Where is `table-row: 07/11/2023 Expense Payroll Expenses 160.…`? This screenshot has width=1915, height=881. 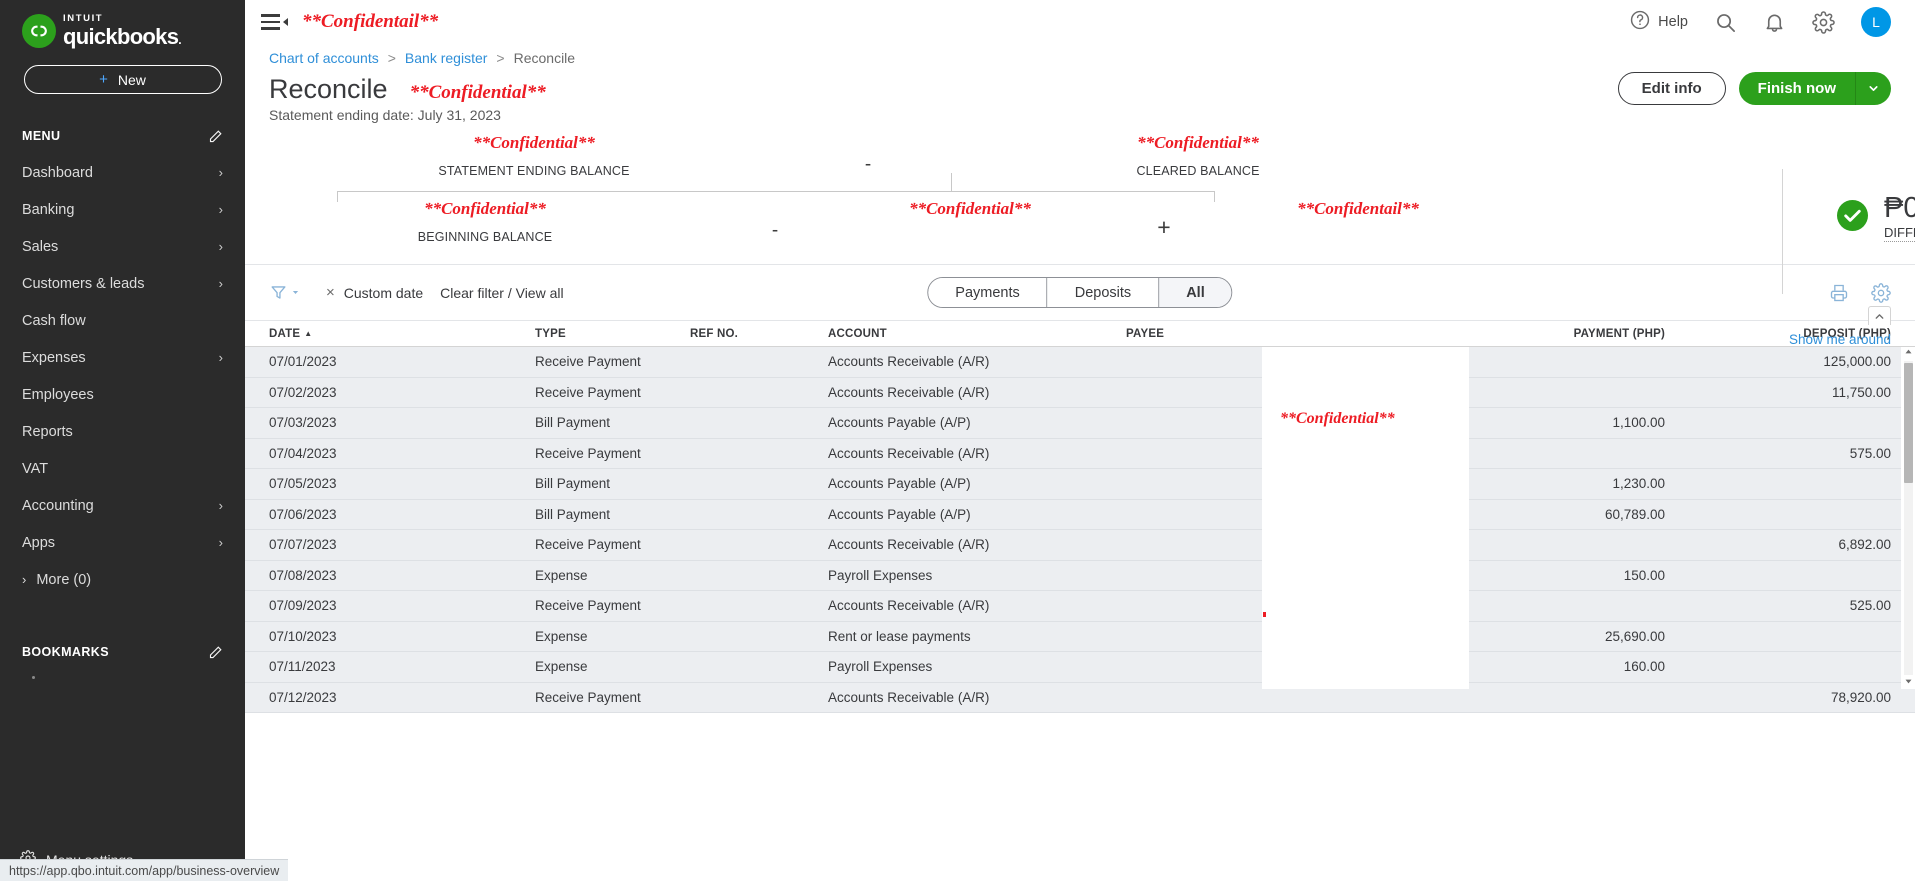 table-row: 07/11/2023 Expense Payroll Expenses 160.… is located at coordinates (1080, 667).